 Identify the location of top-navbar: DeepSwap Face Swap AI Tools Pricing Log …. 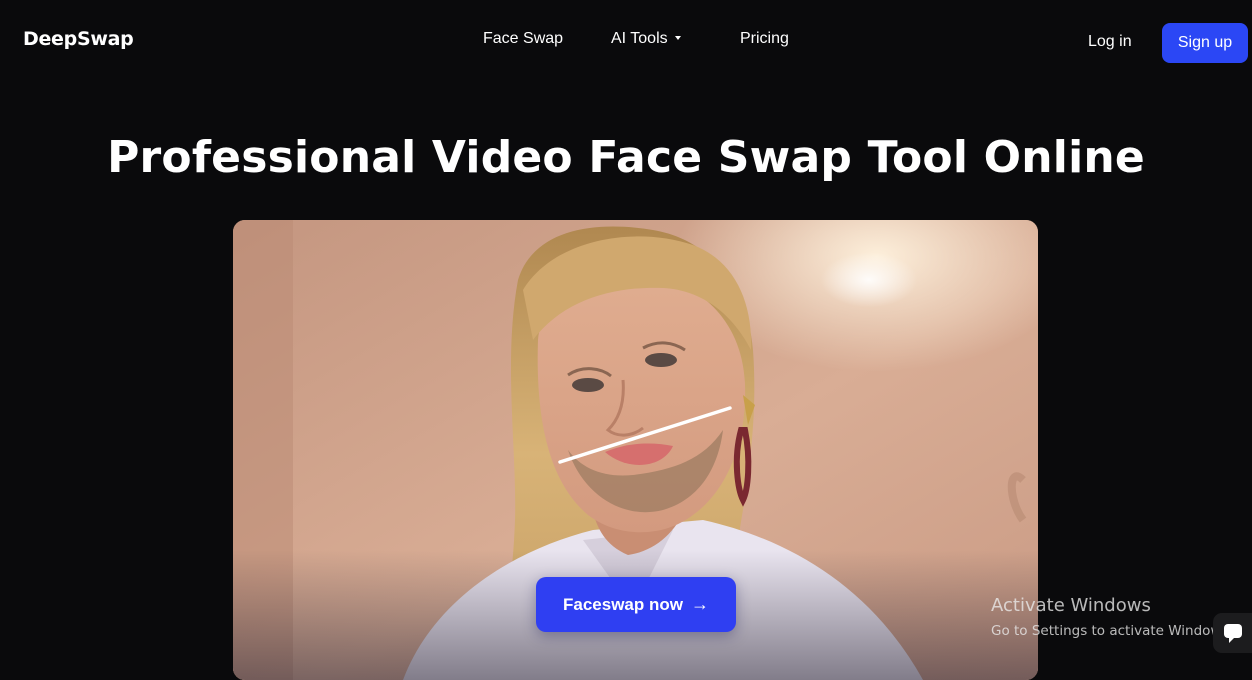
(626, 42).